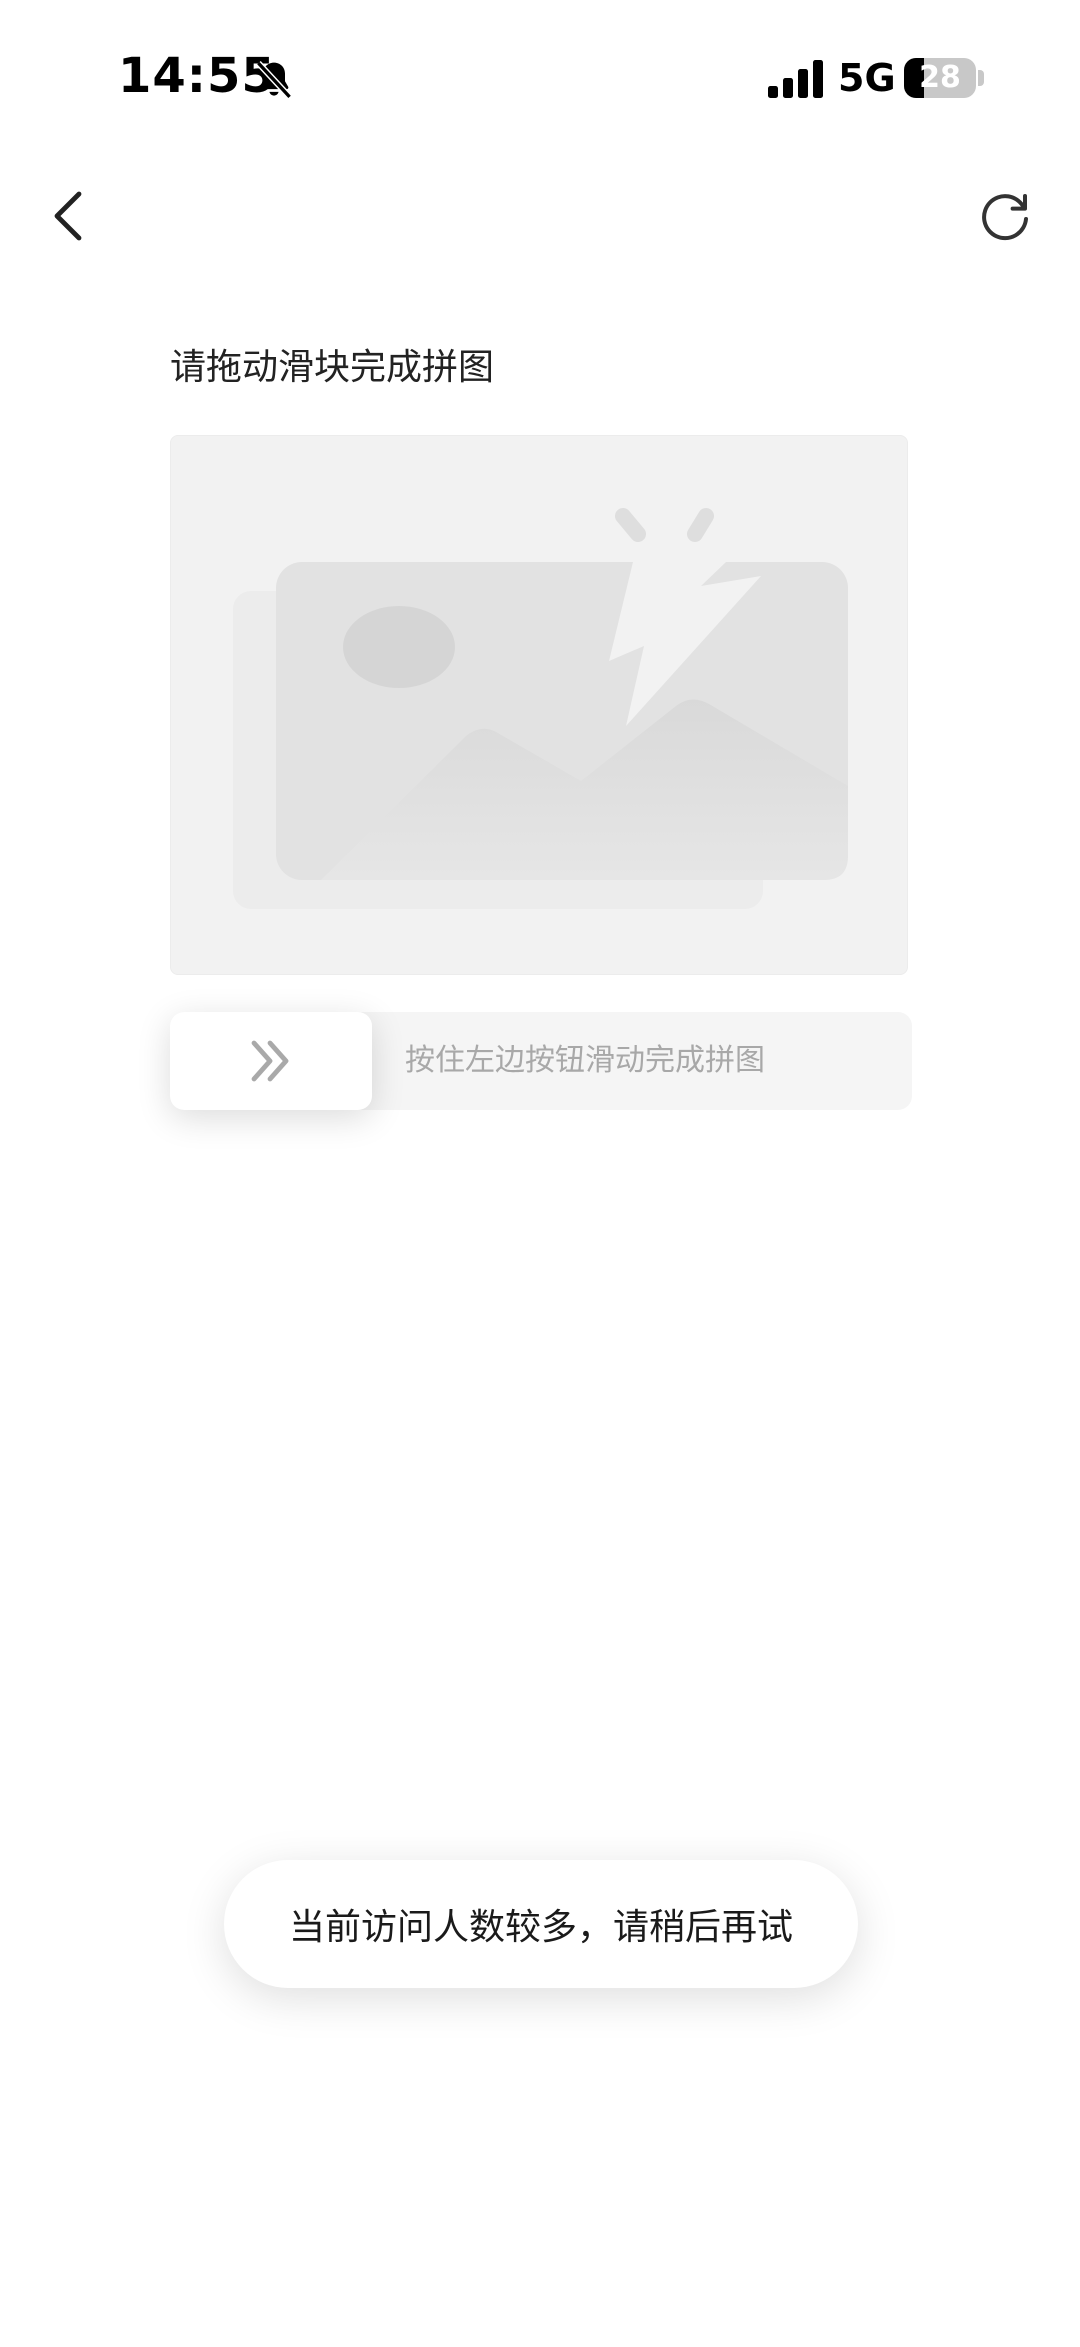 This screenshot has width=1080, height=2347. I want to click on double-chevron-right-icon, so click(270, 1061).